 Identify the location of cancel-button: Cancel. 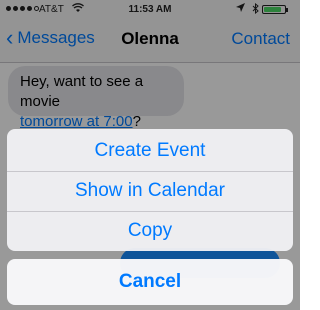
(150, 282).